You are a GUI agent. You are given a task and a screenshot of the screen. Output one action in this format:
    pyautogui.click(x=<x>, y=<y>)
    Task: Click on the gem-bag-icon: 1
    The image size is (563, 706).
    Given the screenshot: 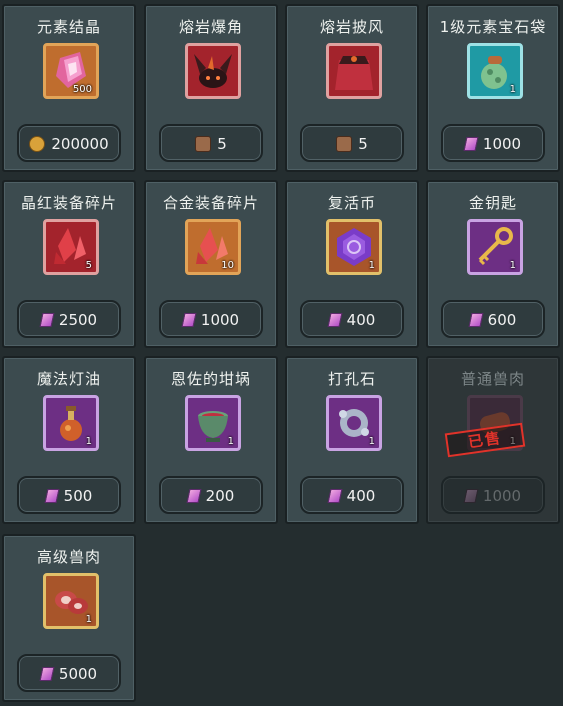 What is the action you would take?
    pyautogui.click(x=495, y=71)
    